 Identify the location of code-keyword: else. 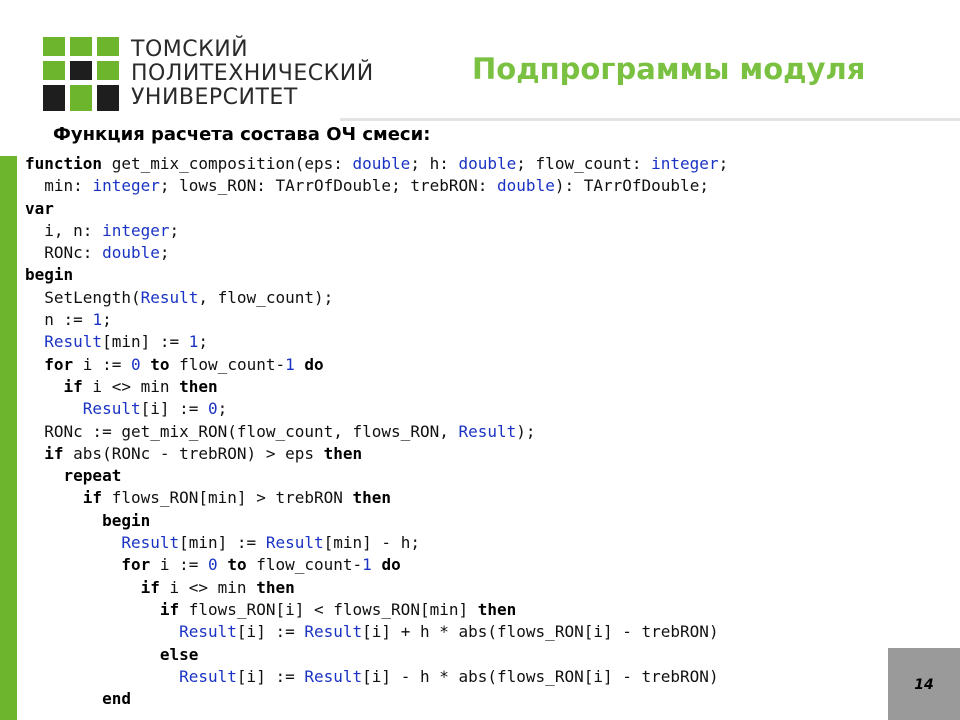
(179, 654).